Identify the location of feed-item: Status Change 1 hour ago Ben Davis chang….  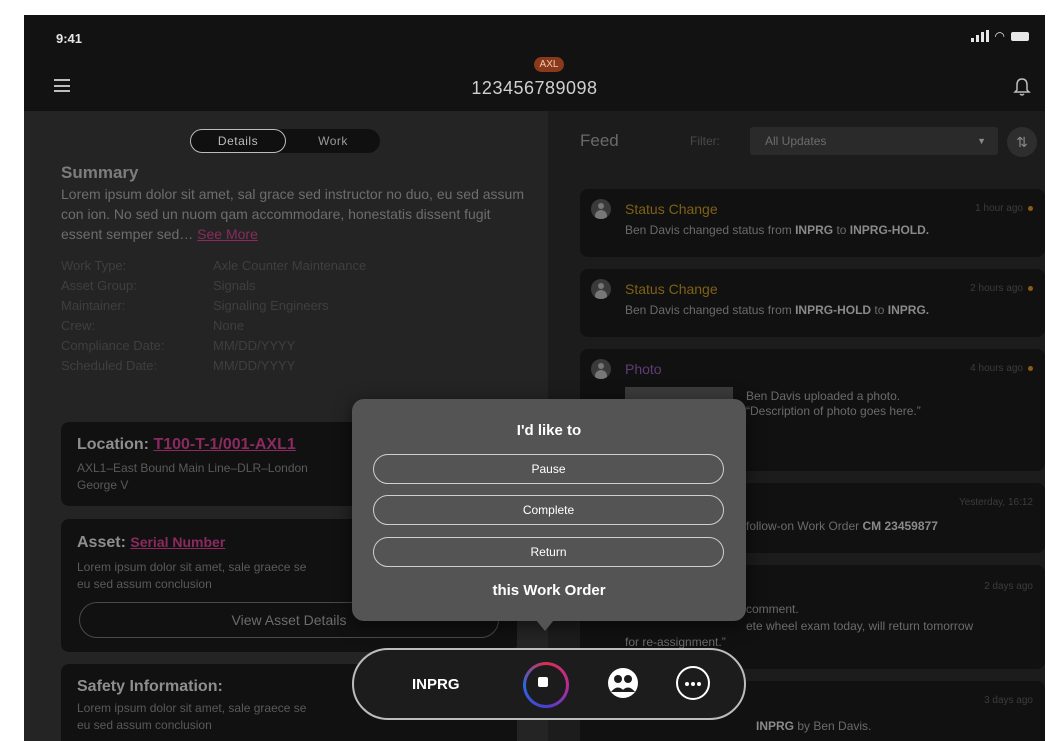
(812, 223).